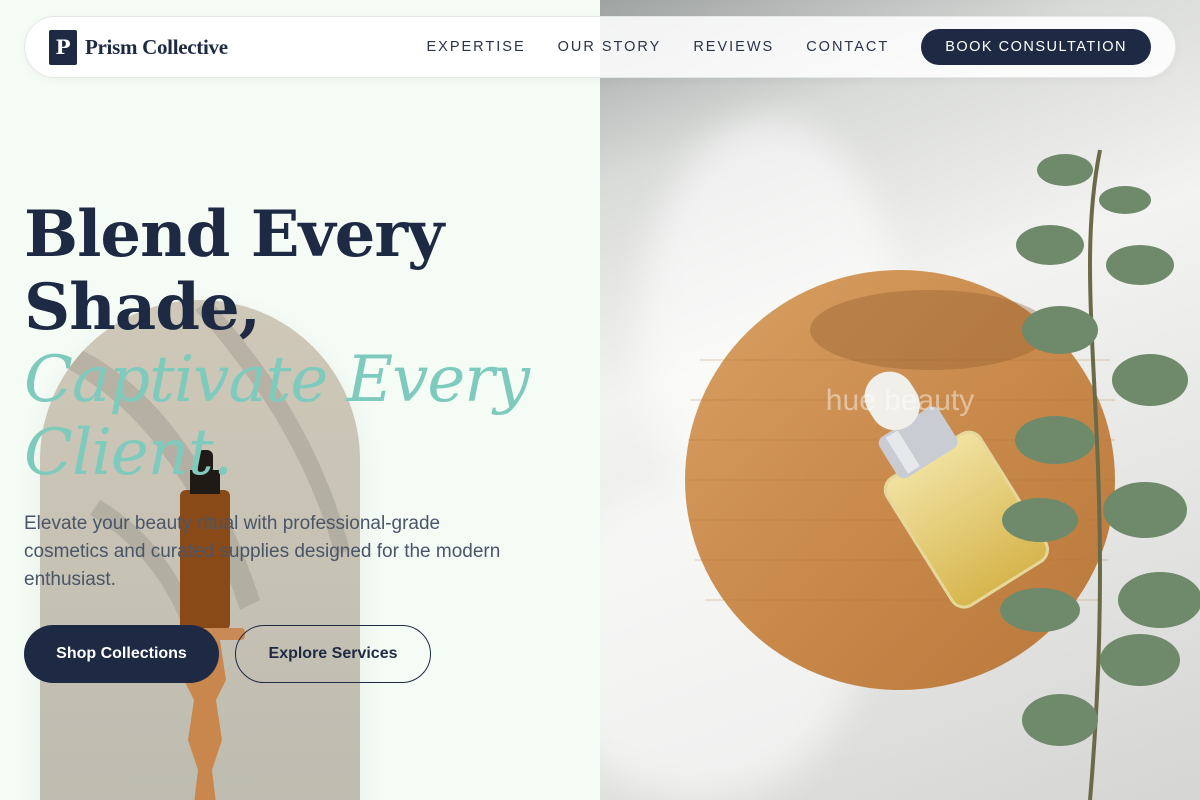  I want to click on shop-collections-button: Shop Collections, so click(121, 654).